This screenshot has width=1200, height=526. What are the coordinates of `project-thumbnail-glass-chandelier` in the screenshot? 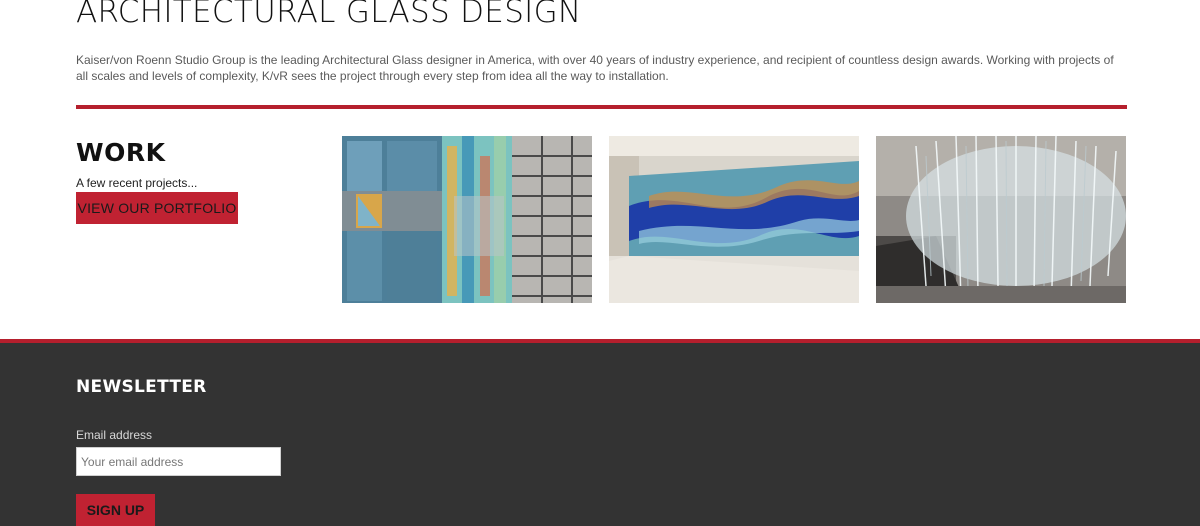 It's located at (1001, 219).